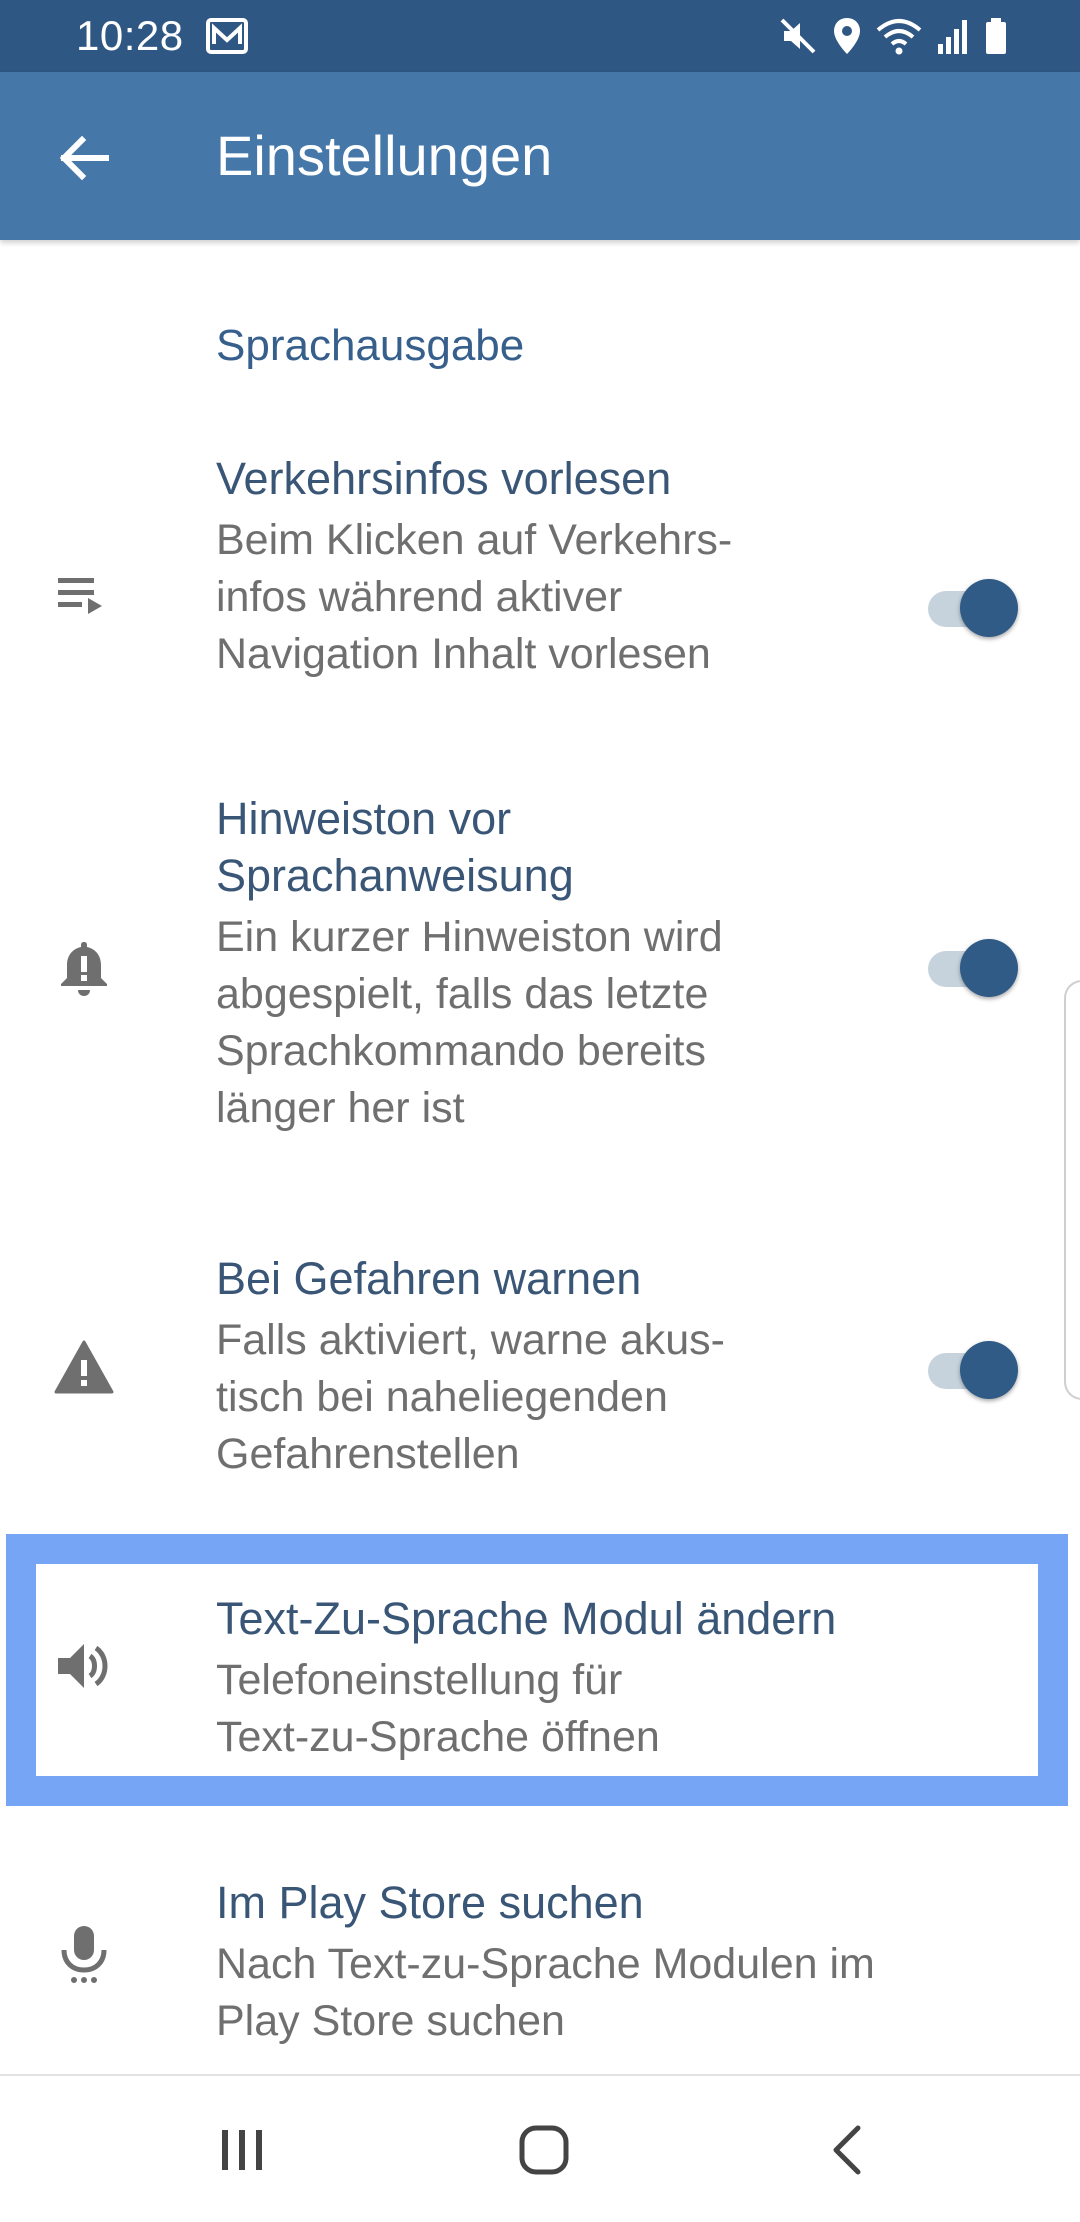 The width and height of the screenshot is (1080, 2222). What do you see at coordinates (419, 1680) in the screenshot?
I see `subtitle-line: Telefoneinstellung für` at bounding box center [419, 1680].